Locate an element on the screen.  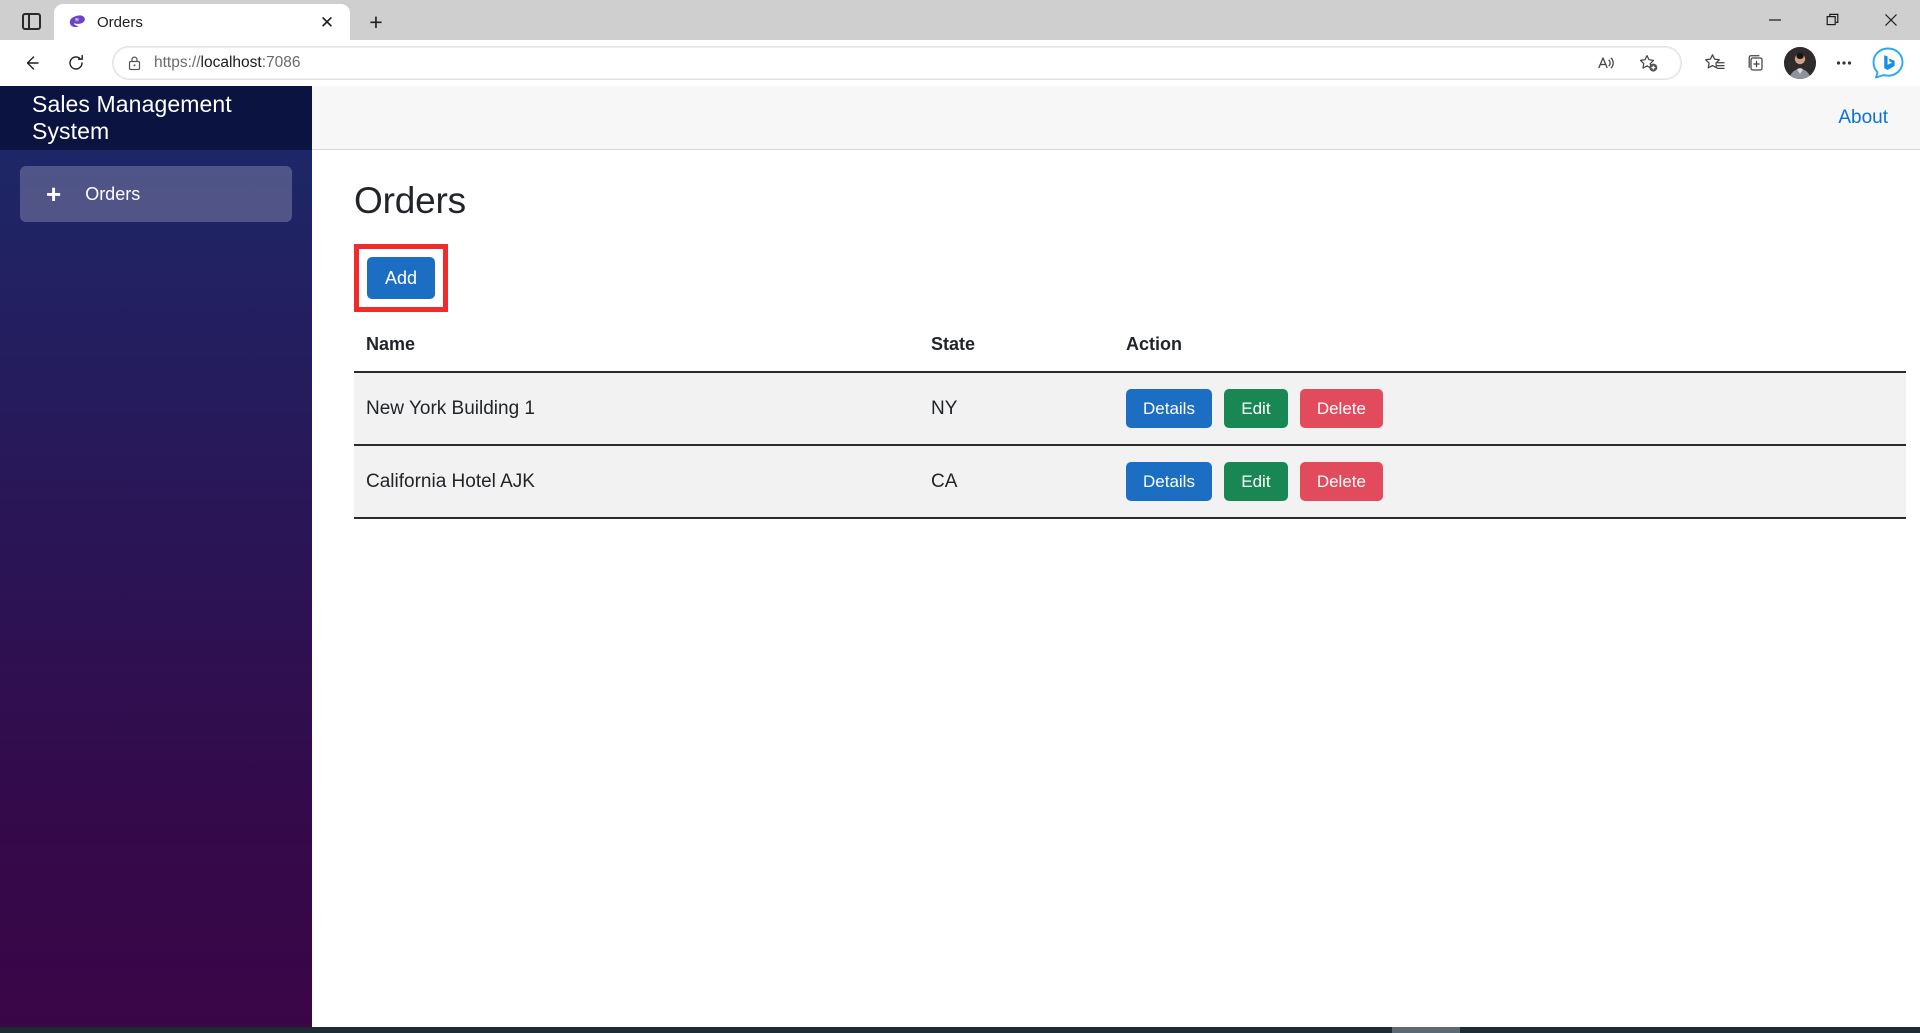
page-title: Orders is located at coordinates (410, 200).